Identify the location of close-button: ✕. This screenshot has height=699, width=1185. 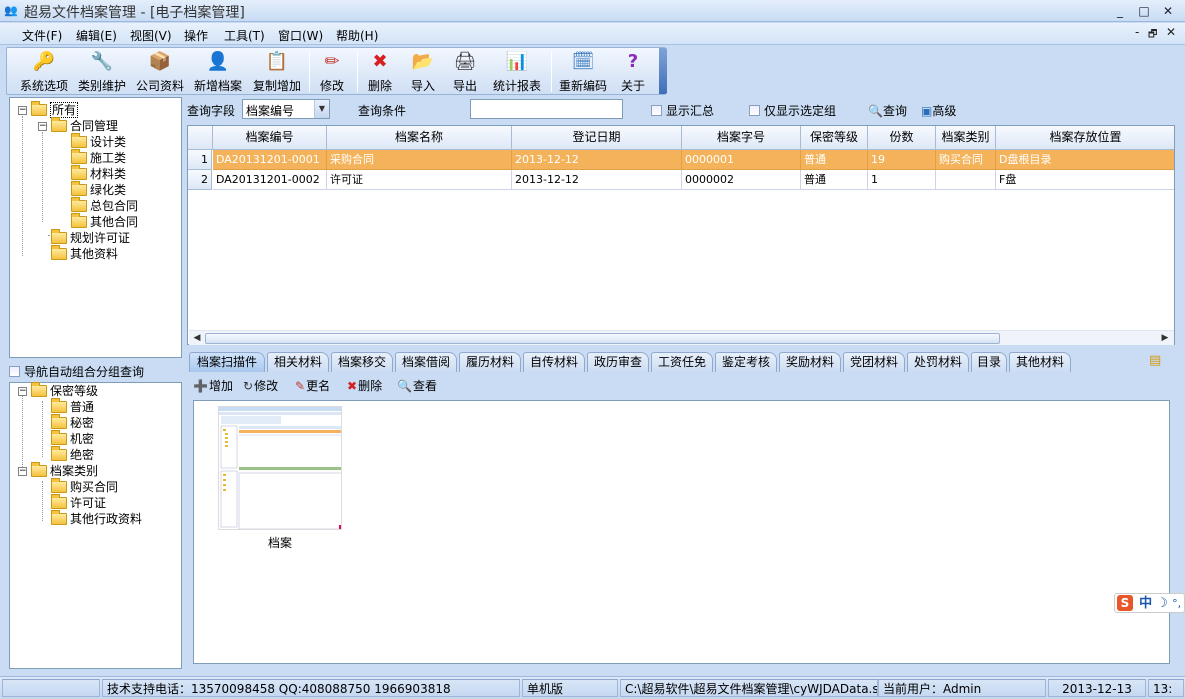
(1168, 11).